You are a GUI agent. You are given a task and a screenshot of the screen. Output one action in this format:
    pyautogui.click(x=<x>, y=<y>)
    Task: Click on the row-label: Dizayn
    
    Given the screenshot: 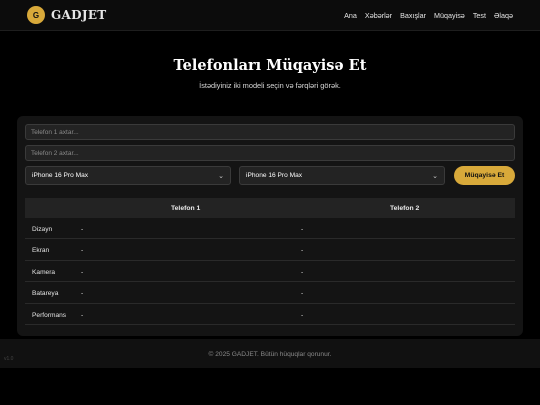 What is the action you would take?
    pyautogui.click(x=42, y=229)
    